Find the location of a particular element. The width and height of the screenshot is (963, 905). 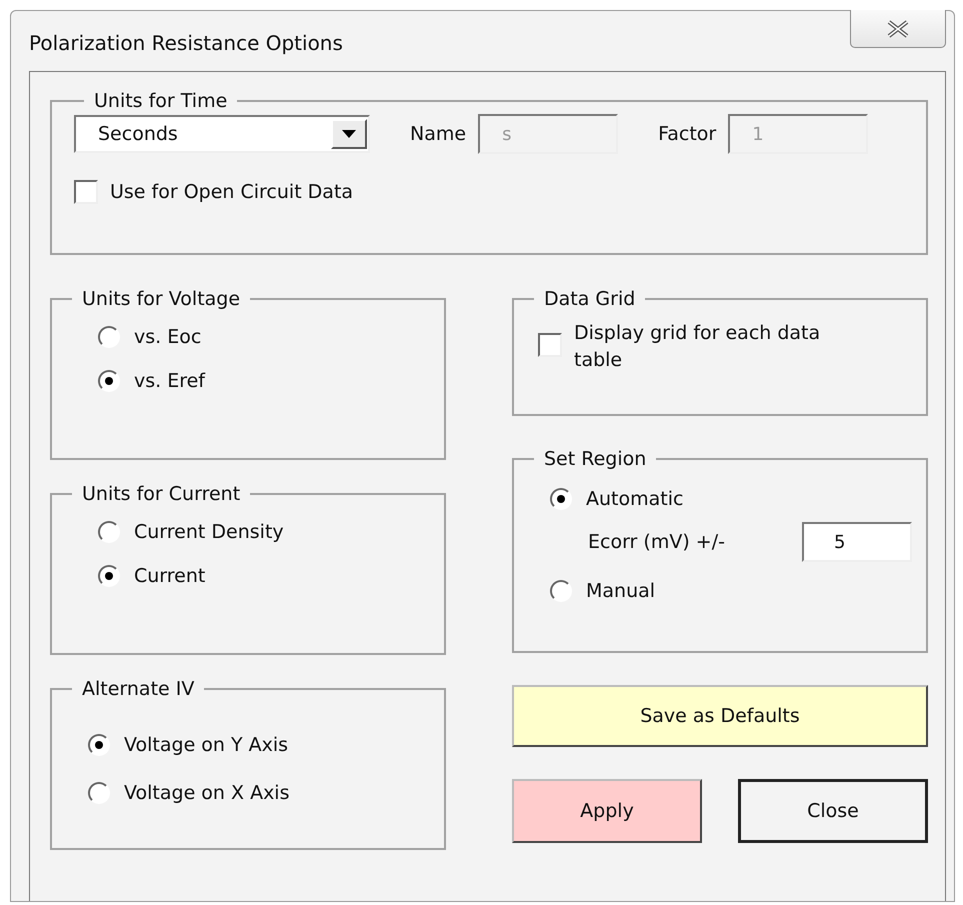

close-icon is located at coordinates (898, 28).